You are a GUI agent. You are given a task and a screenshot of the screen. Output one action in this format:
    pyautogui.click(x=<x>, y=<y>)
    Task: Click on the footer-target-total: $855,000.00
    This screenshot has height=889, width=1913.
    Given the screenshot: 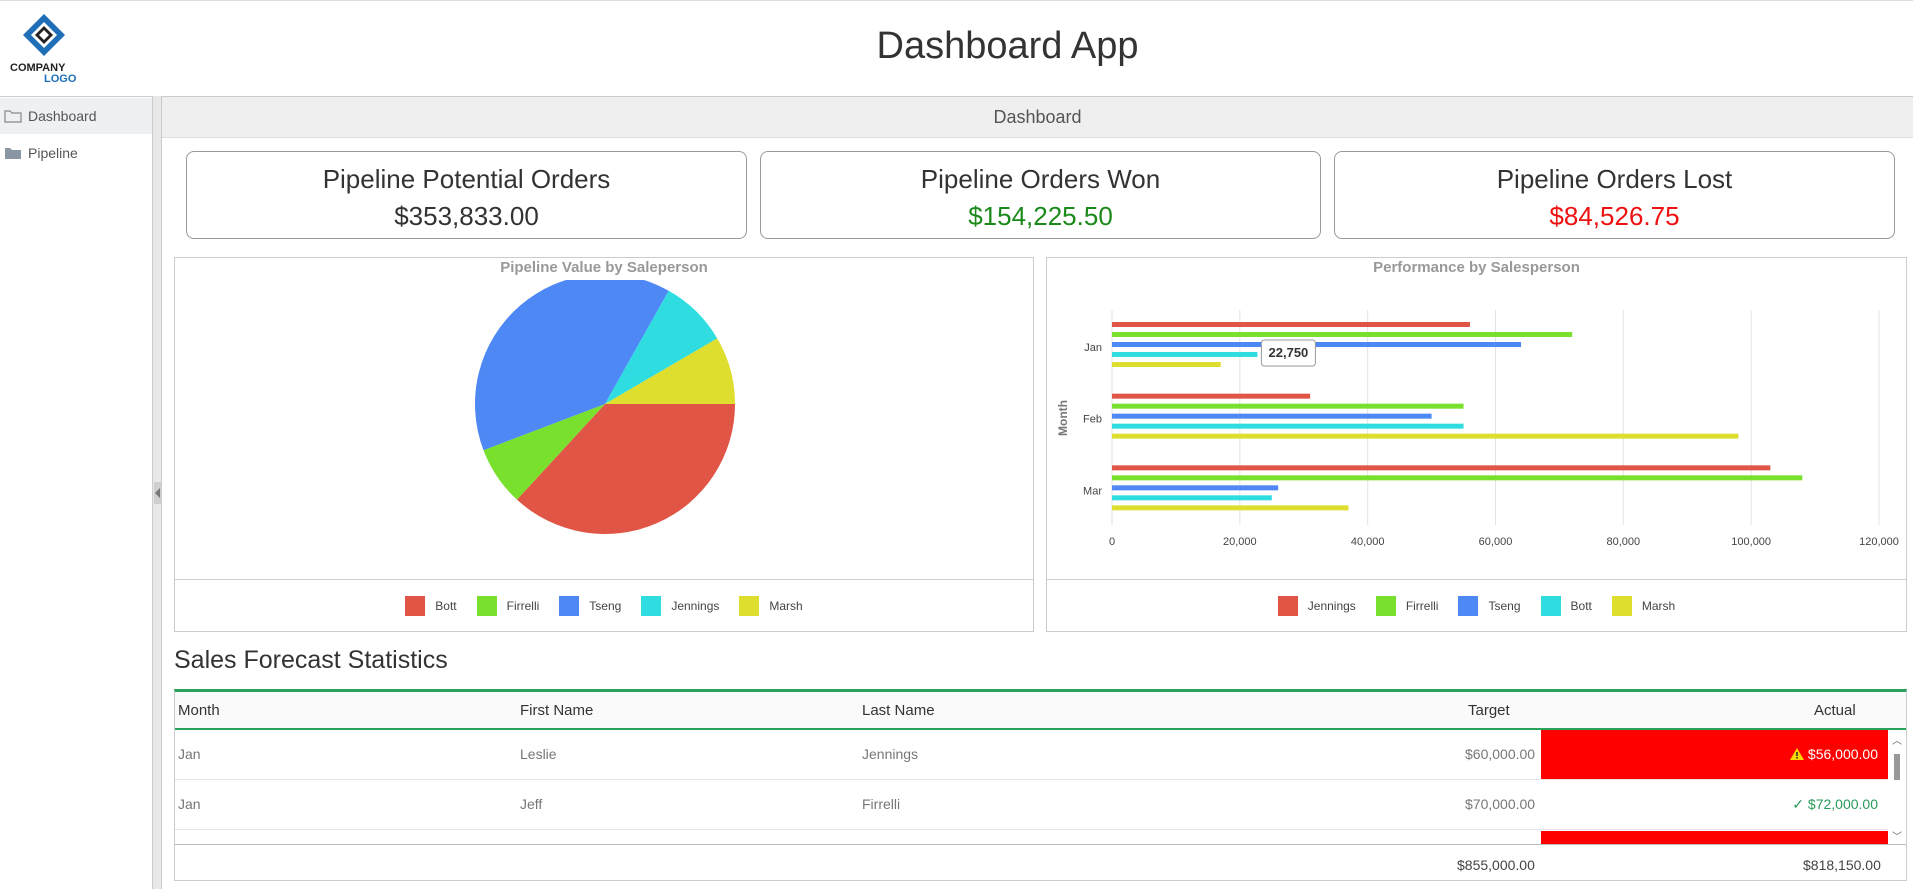 What is the action you would take?
    pyautogui.click(x=1496, y=865)
    